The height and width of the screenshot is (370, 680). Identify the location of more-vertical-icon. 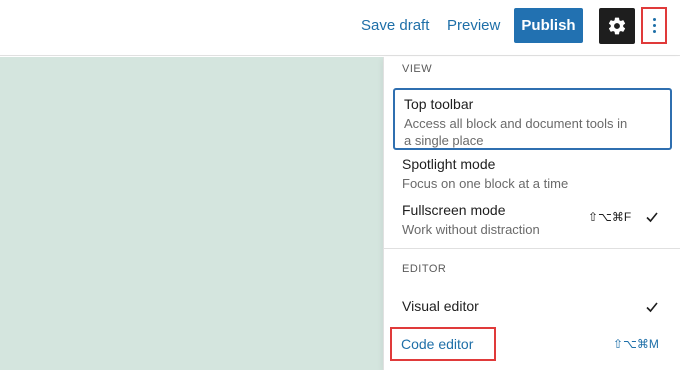
(654, 25).